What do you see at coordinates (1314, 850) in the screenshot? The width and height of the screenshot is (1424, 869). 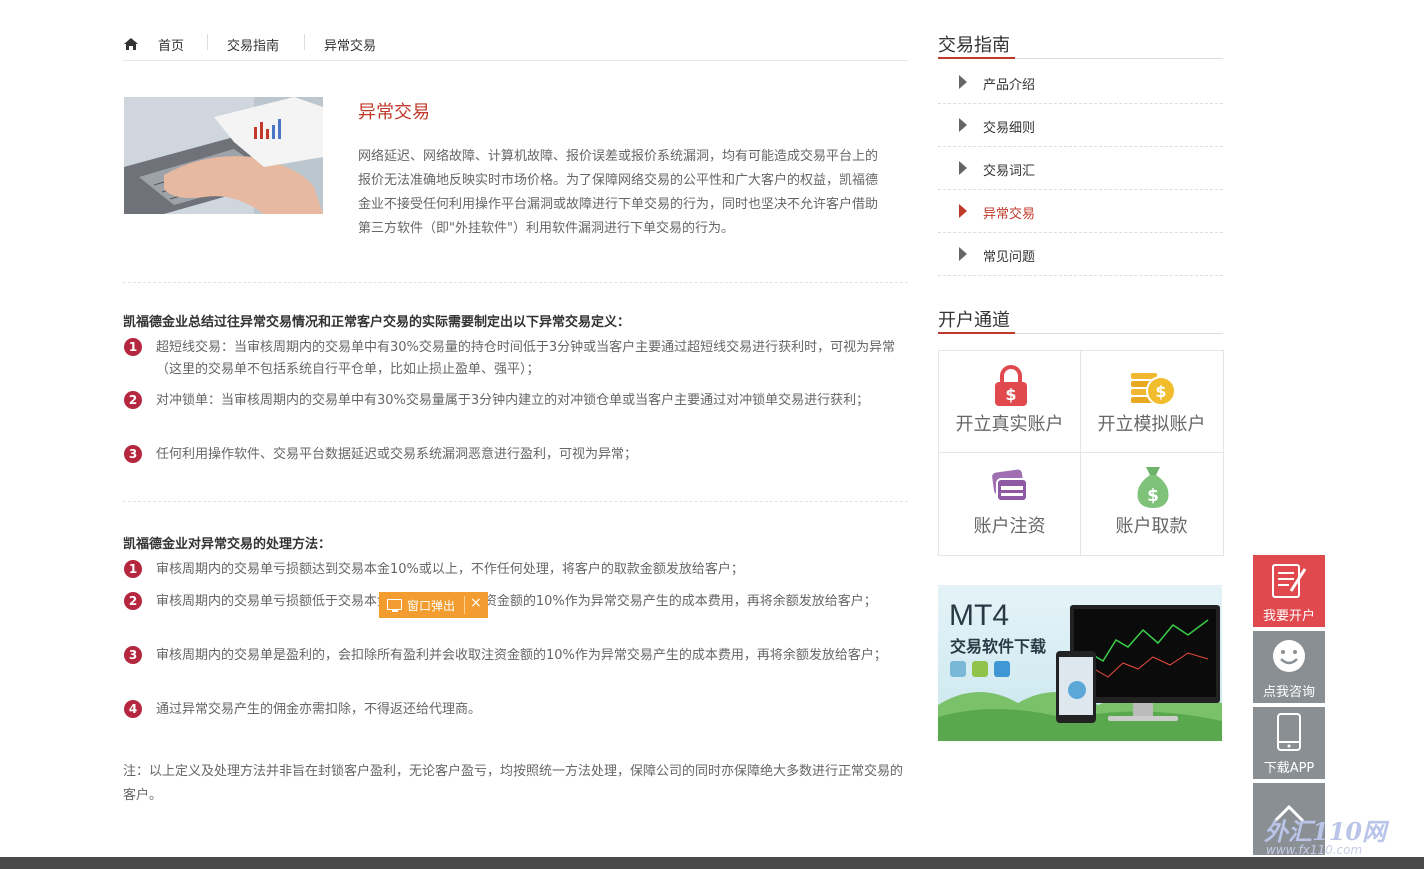 I see `watermark-url: www.fx110.com` at bounding box center [1314, 850].